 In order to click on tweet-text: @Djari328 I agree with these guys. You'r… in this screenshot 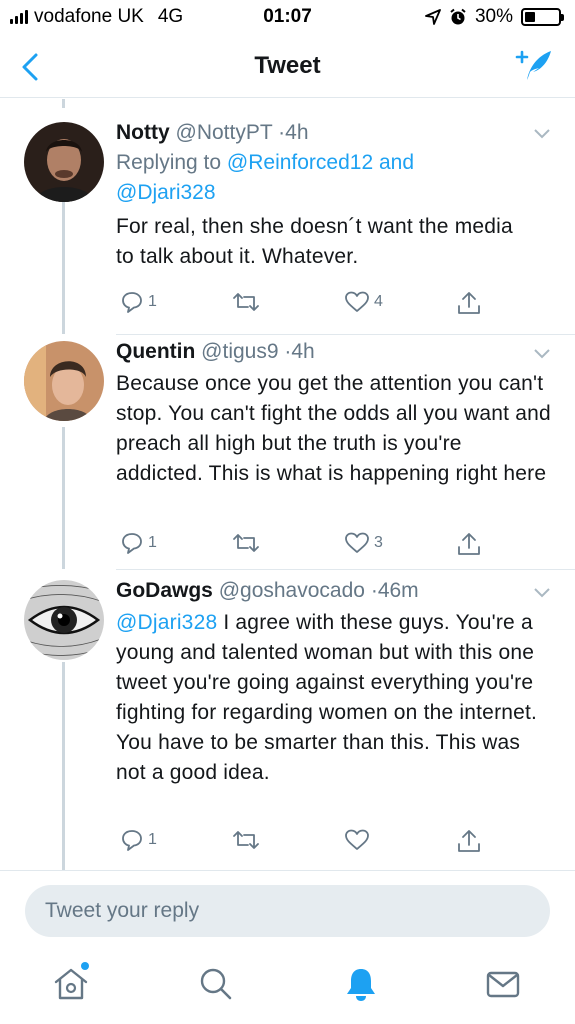, I will do `click(334, 698)`.